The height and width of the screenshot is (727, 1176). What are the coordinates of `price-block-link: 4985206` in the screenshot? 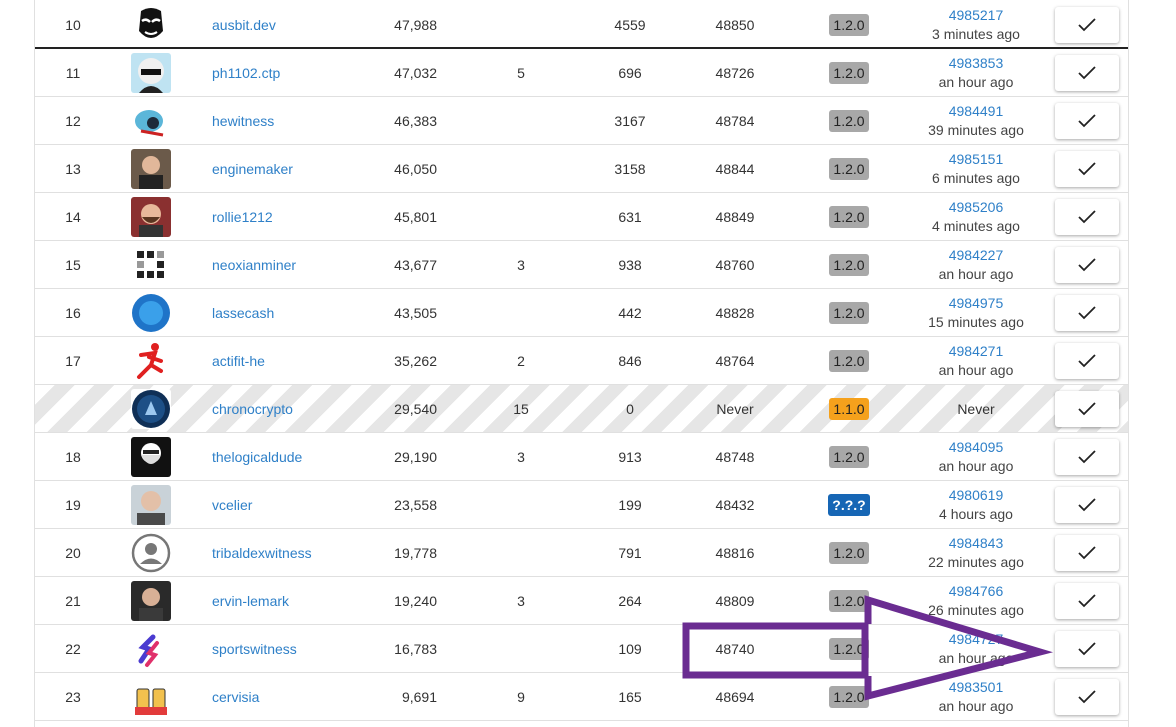 It's located at (976, 207).